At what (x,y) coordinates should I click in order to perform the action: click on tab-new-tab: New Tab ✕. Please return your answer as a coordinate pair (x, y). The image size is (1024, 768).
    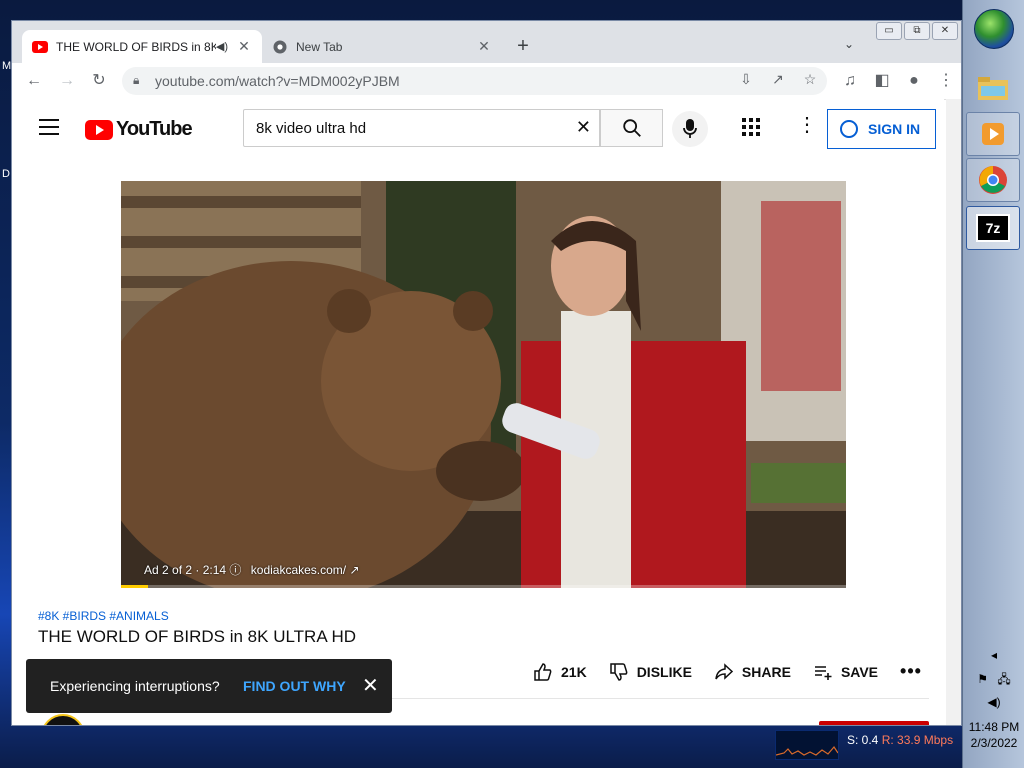
    Looking at the image, I should click on (382, 46).